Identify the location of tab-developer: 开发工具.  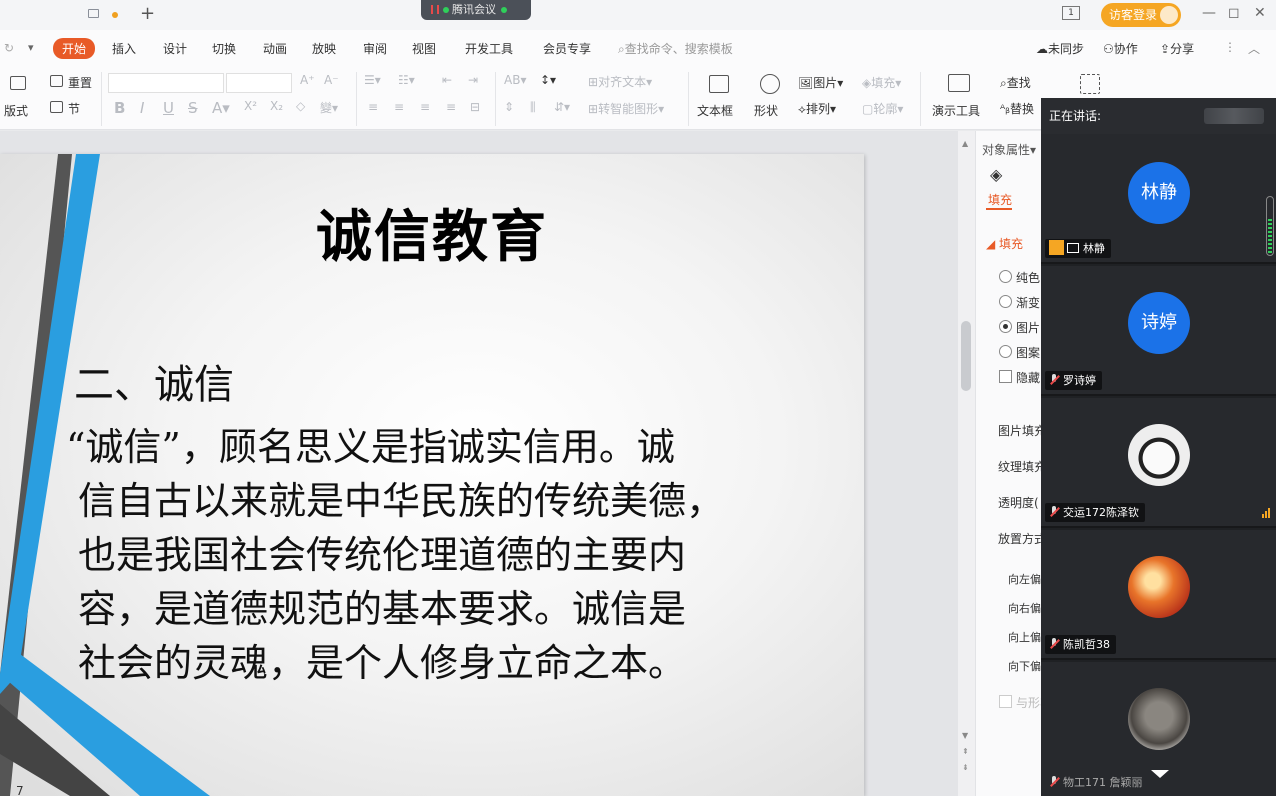
(489, 48).